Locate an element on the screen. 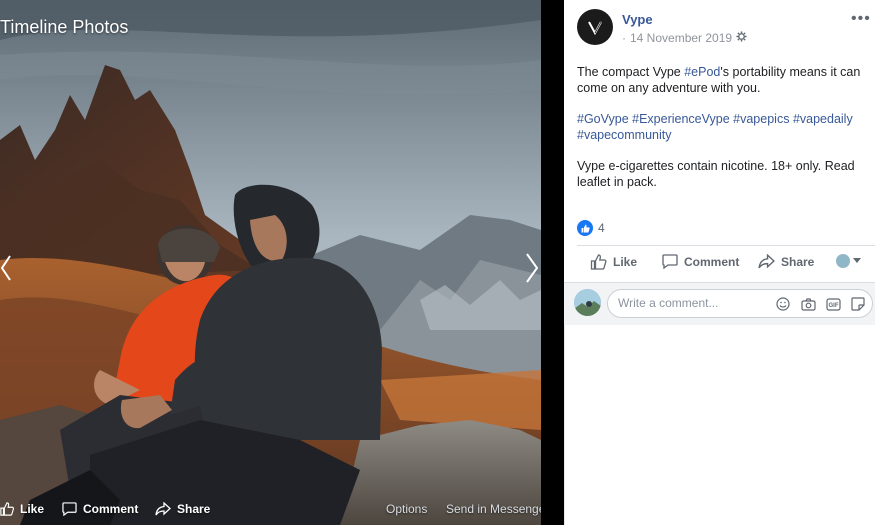  hashtag-link: #GoVype is located at coordinates (603, 119).